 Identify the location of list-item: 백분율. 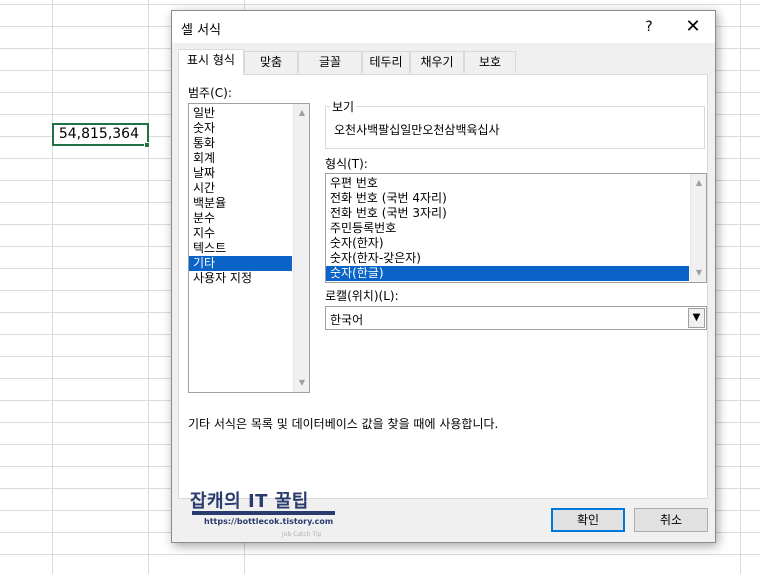
(249, 203).